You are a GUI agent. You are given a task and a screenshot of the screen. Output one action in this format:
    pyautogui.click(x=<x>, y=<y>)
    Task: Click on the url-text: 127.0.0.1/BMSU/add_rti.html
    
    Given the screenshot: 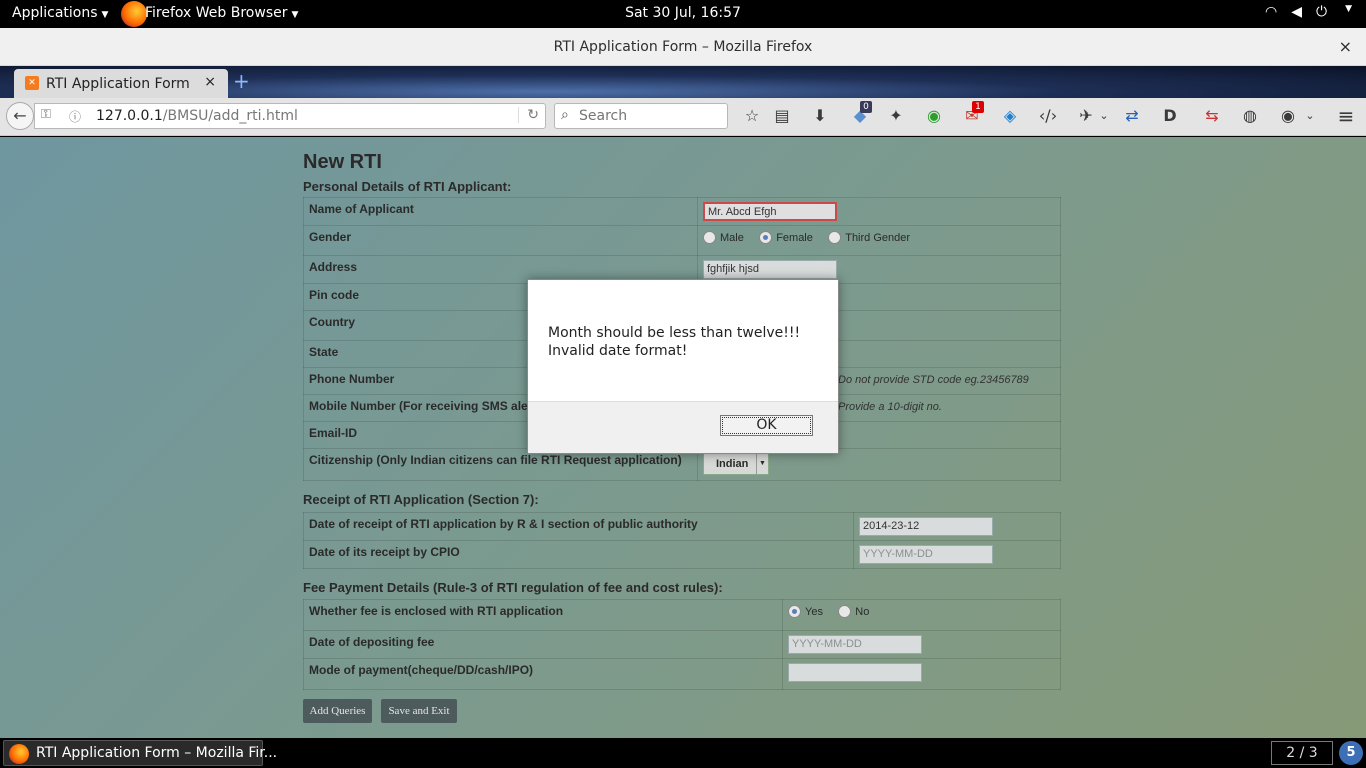 What is the action you would take?
    pyautogui.click(x=197, y=116)
    